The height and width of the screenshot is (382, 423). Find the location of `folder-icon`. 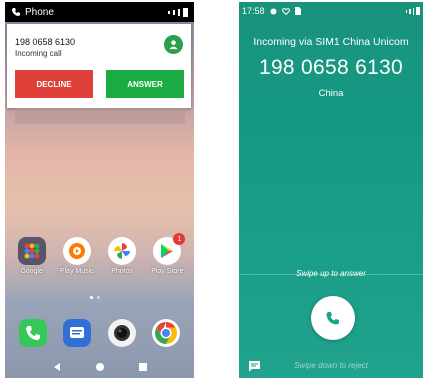

folder-icon is located at coordinates (31, 251).